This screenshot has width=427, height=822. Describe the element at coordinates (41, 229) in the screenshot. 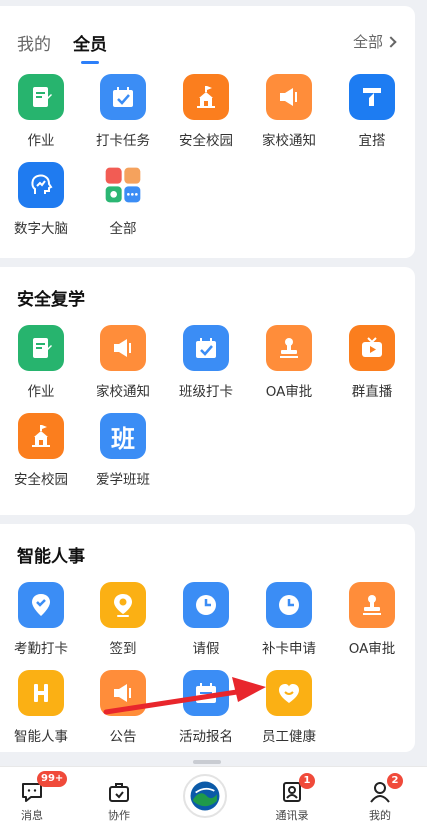

I see `app-label: 数字大脑` at that location.